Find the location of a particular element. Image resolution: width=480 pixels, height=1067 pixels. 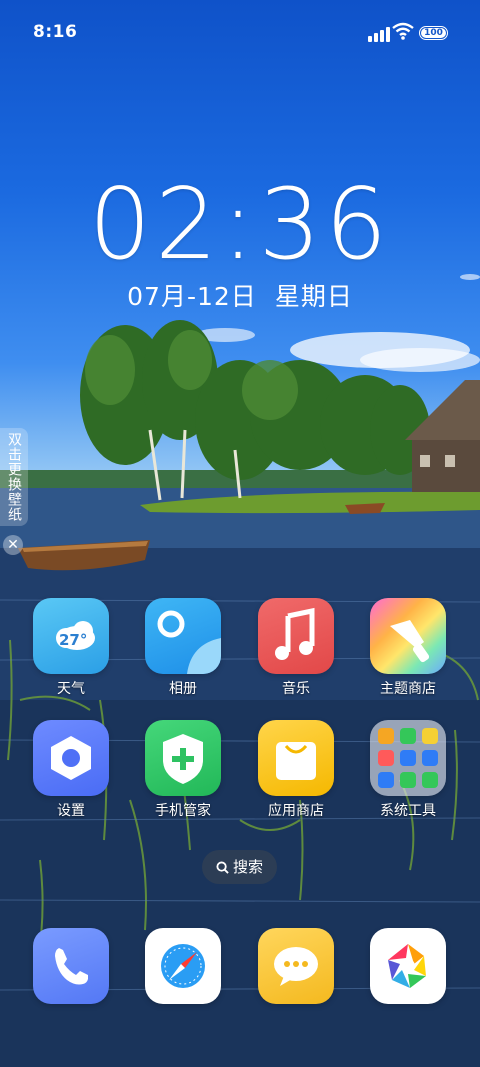

app-weather: 27° 天气 is located at coordinates (71, 648).